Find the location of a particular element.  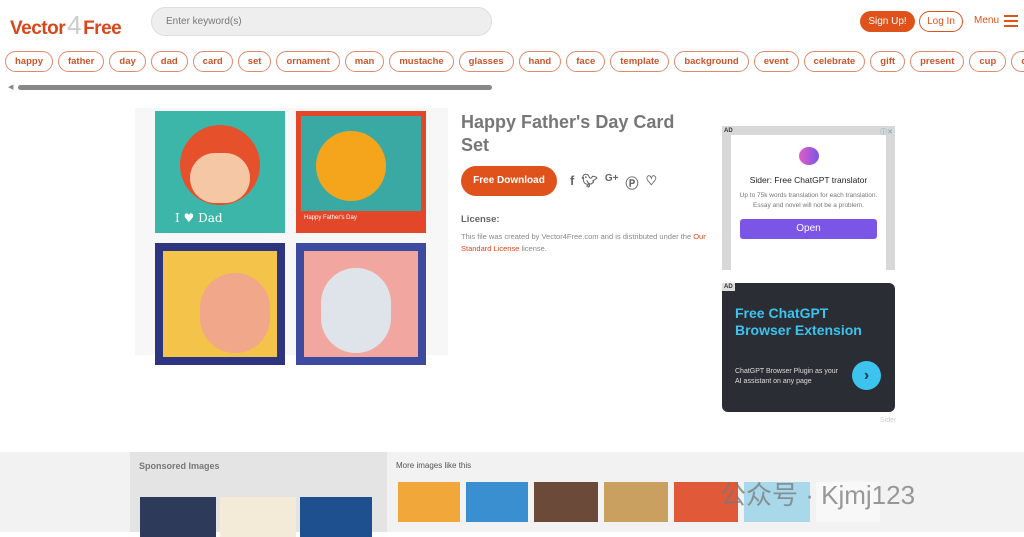

sponsored-panel: Sponsored Images is located at coordinates (258, 494).